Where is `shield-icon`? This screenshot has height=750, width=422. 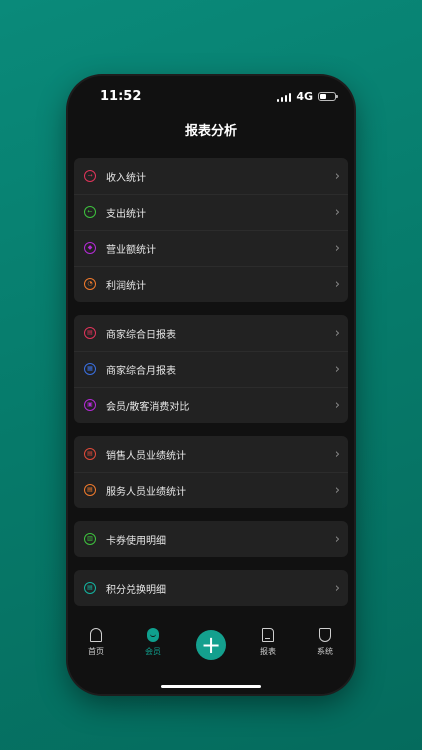 shield-icon is located at coordinates (325, 635).